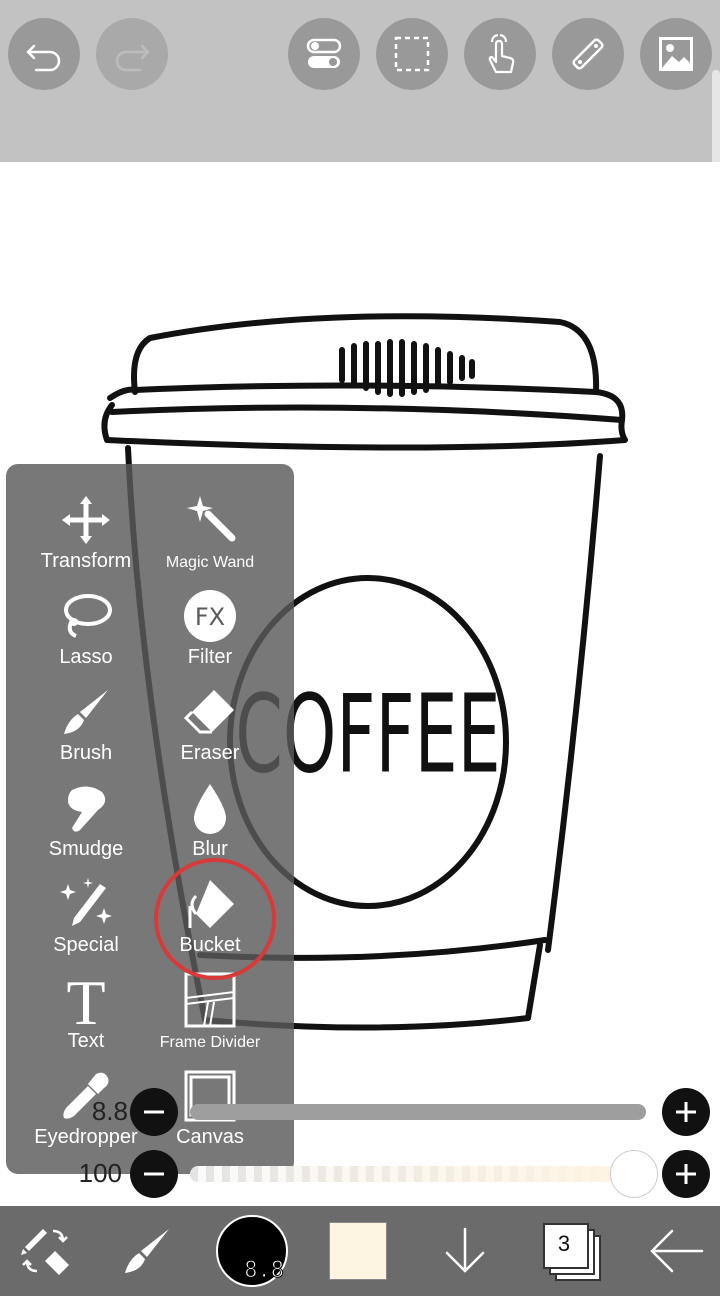 The width and height of the screenshot is (720, 1296). I want to click on lasso-icon, so click(88, 616).